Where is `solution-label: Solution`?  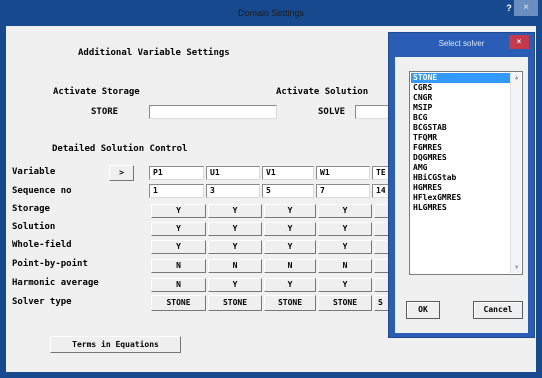
solution-label: Solution is located at coordinates (34, 227).